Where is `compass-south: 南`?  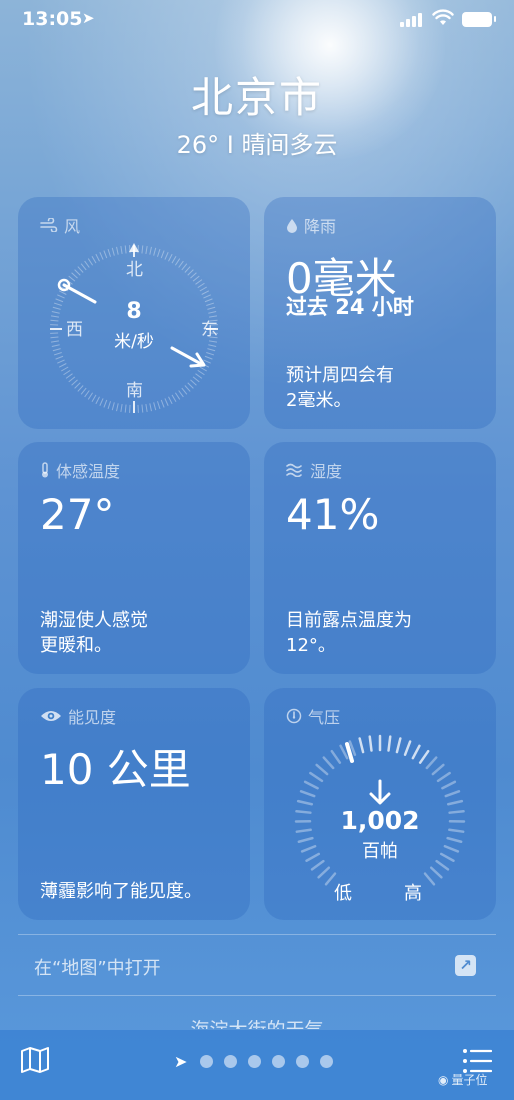
compass-south: 南 is located at coordinates (134, 391).